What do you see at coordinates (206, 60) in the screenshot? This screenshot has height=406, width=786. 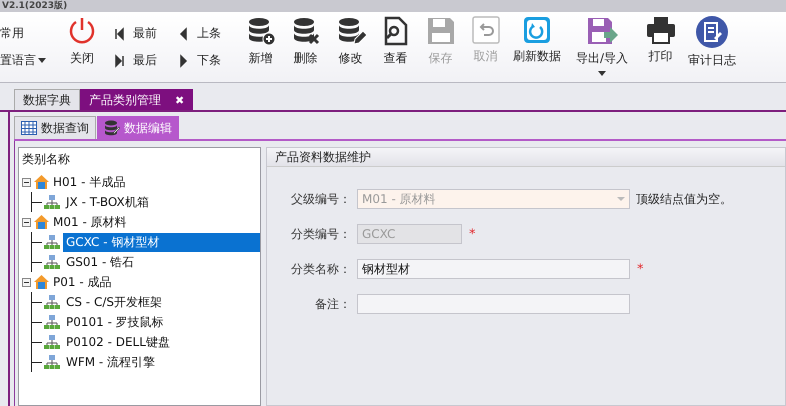 I see `nav-button: 下条` at bounding box center [206, 60].